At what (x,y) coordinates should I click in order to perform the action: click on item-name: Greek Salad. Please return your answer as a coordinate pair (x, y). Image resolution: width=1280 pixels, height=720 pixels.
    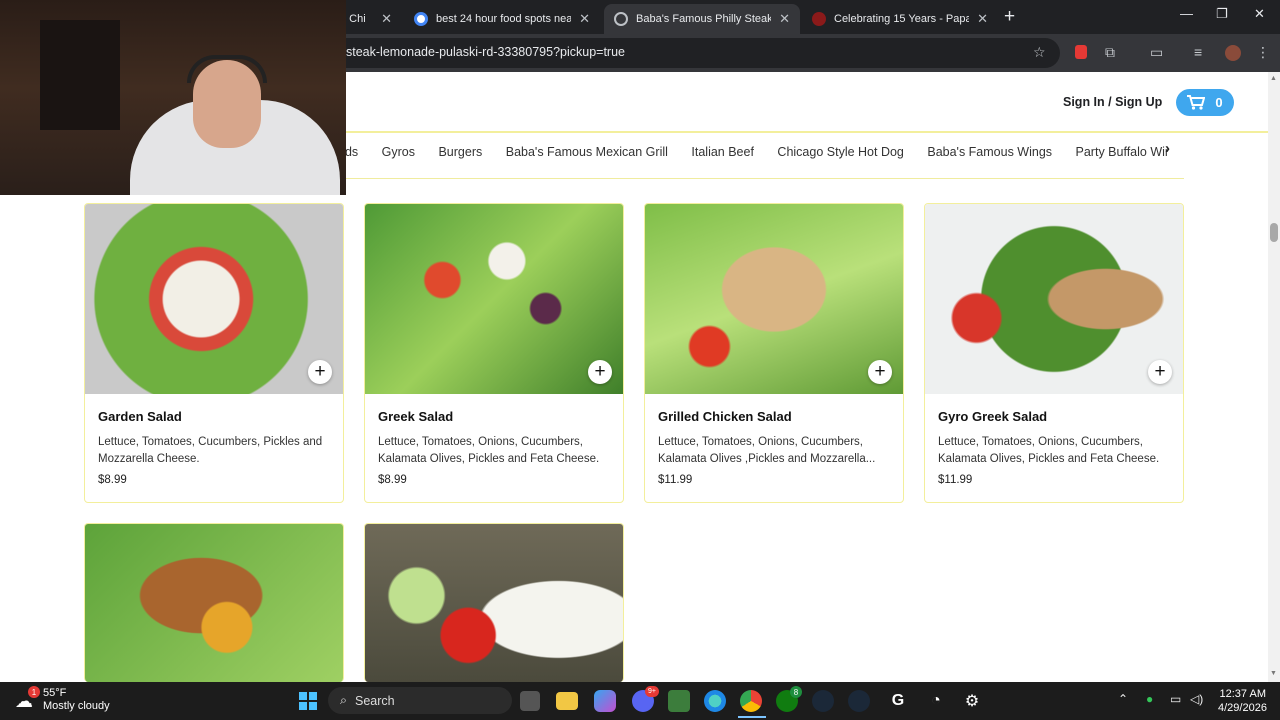
    Looking at the image, I should click on (416, 416).